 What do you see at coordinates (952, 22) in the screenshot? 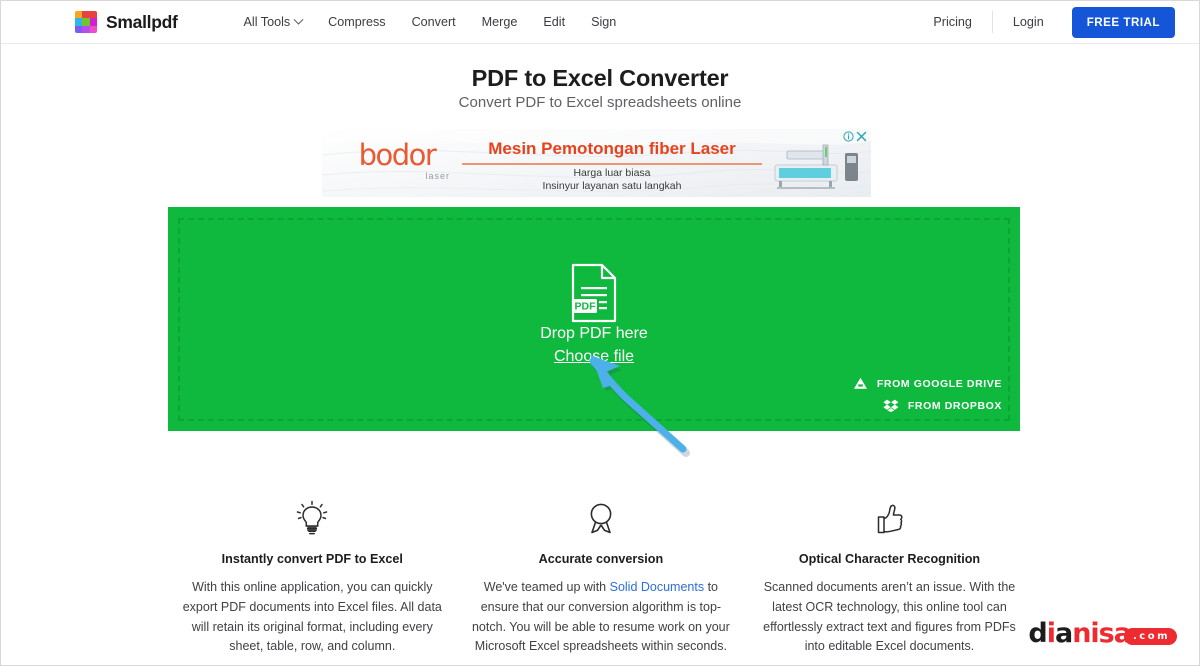
I see `pricing-link: Pricing` at bounding box center [952, 22].